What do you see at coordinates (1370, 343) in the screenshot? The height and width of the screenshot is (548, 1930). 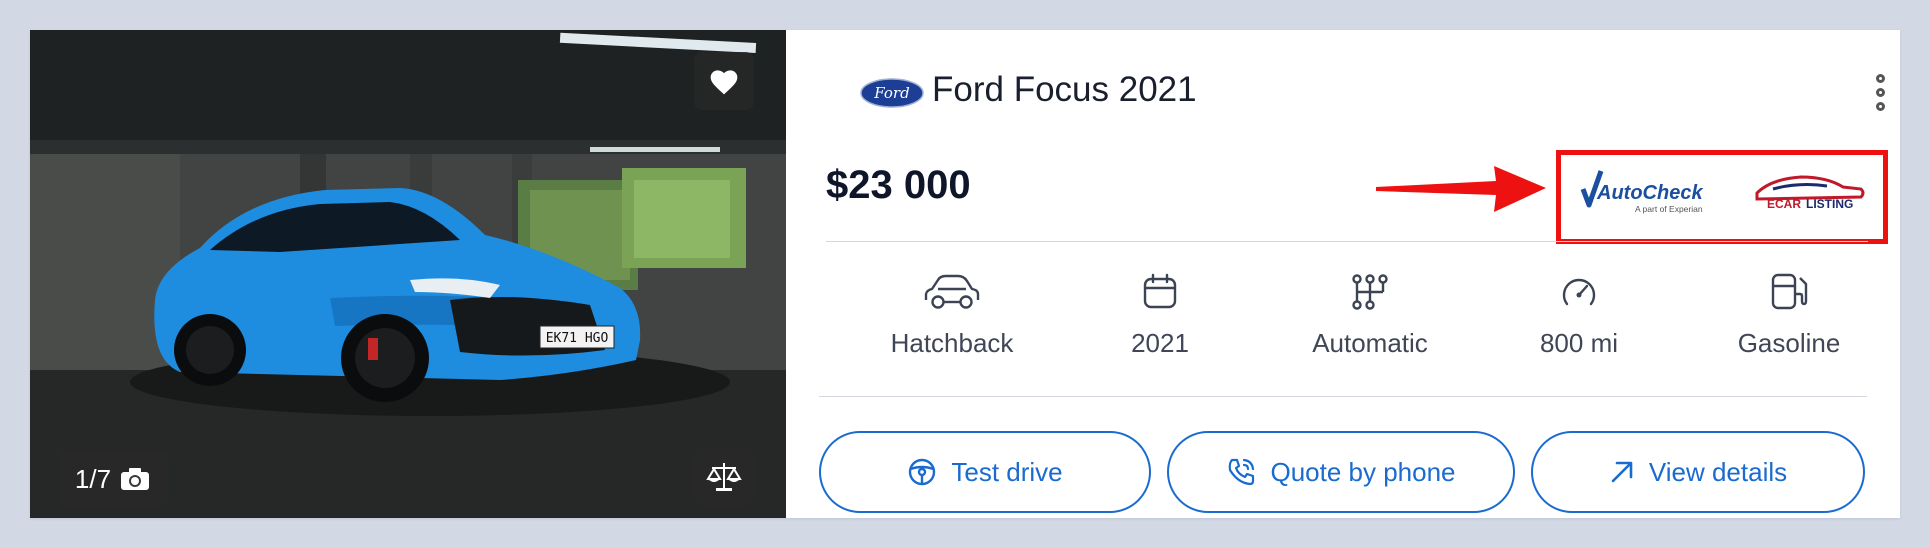 I see `spec-label: Automatic` at bounding box center [1370, 343].